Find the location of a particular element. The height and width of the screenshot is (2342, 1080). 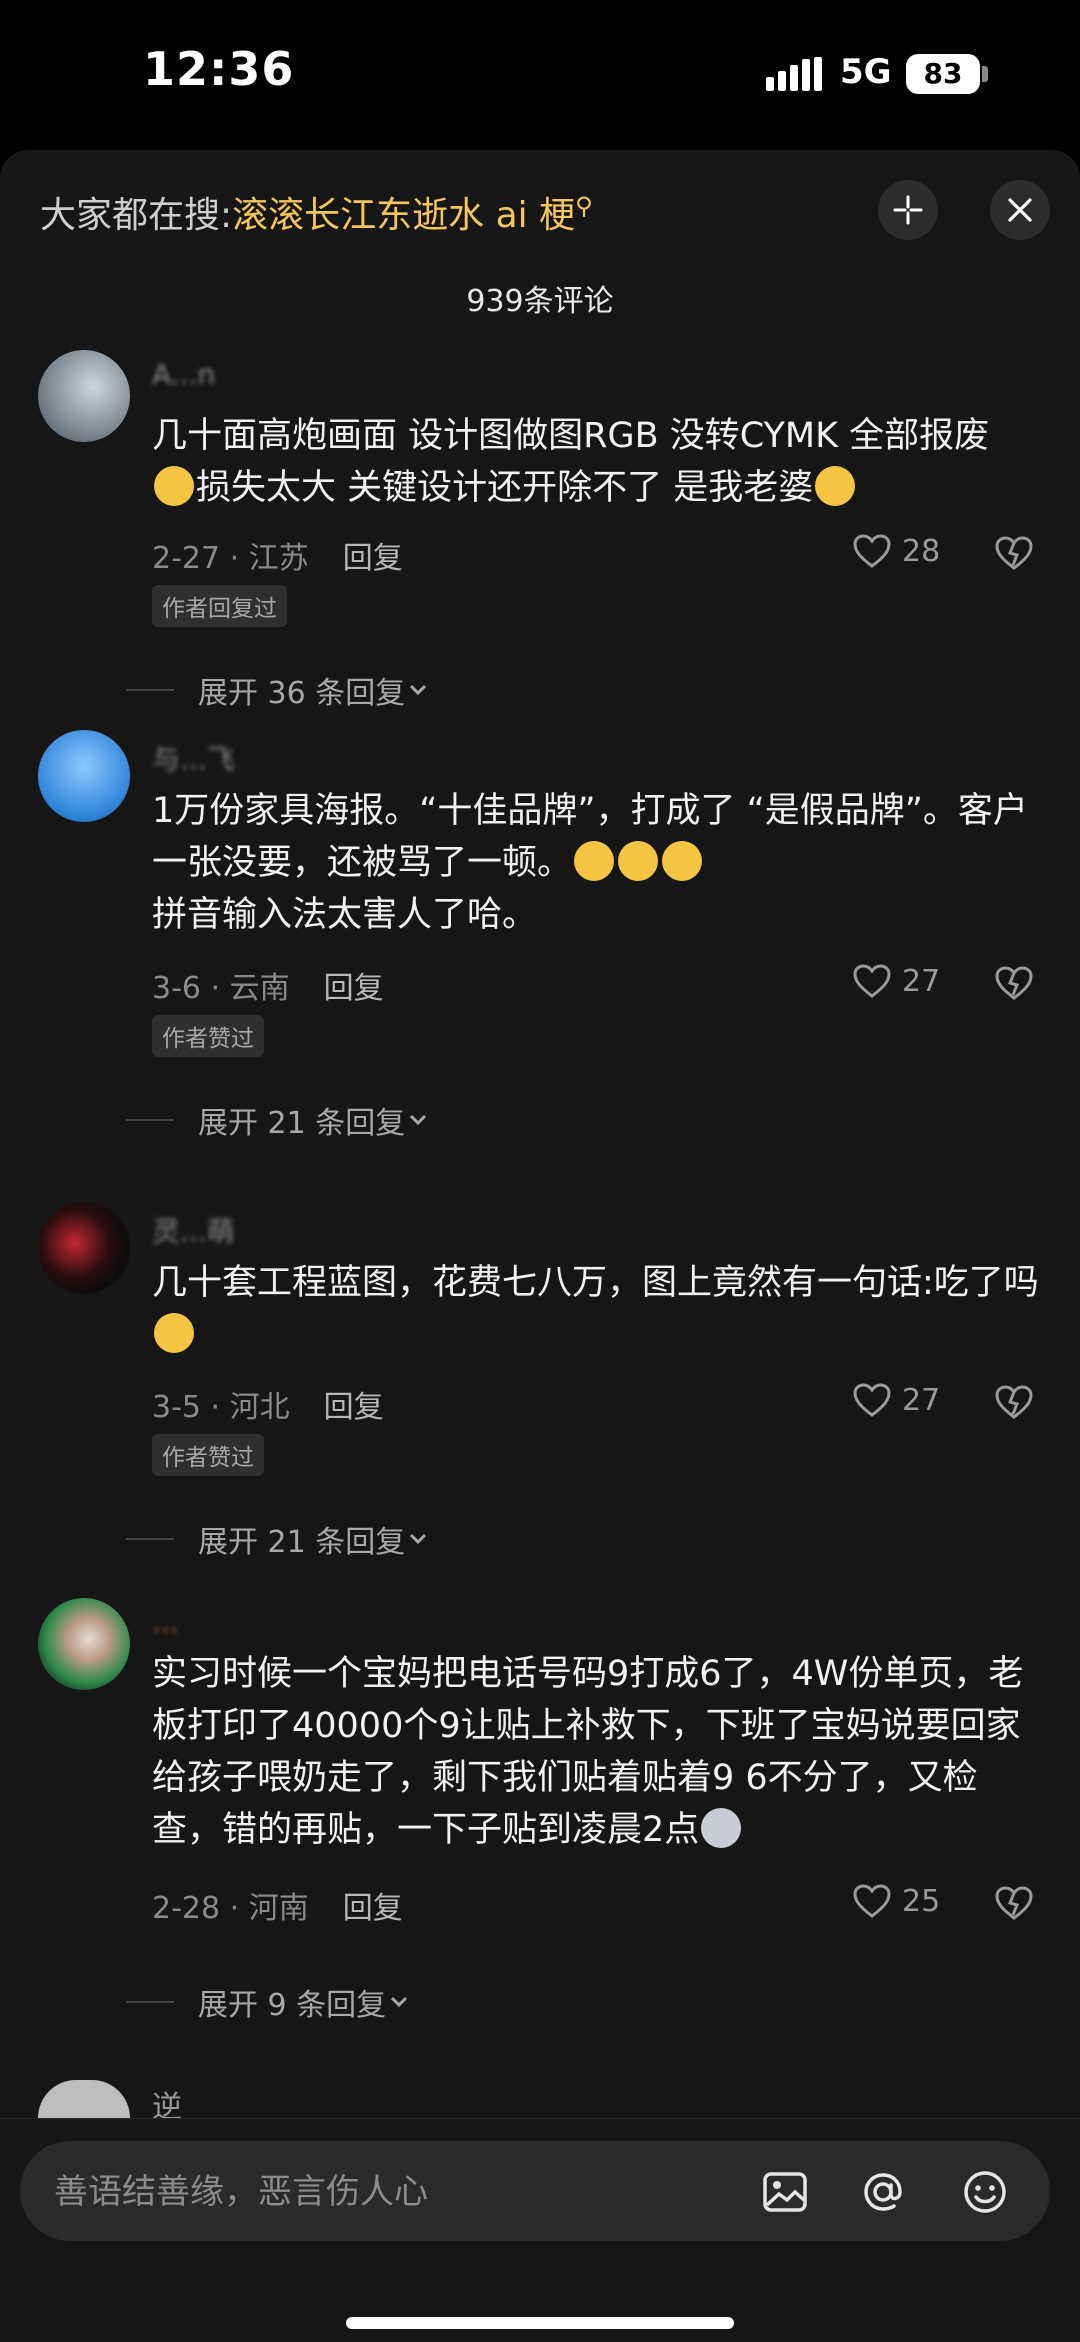

minimize-button is located at coordinates (908, 210).